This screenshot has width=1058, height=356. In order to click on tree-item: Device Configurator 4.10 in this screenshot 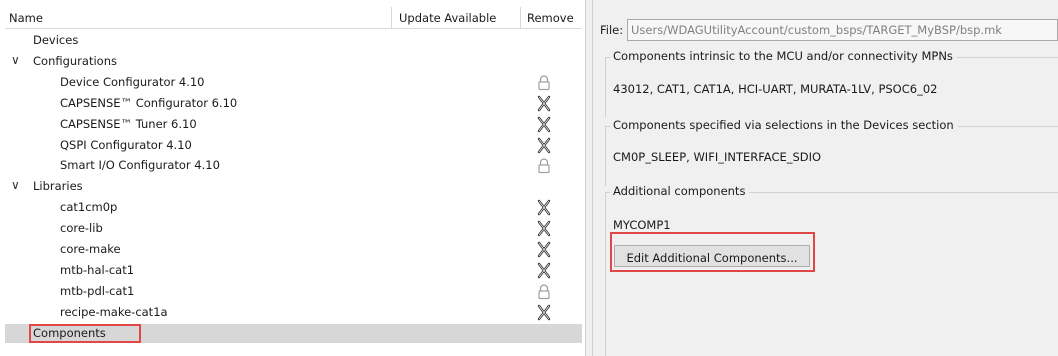, I will do `click(293, 82)`.